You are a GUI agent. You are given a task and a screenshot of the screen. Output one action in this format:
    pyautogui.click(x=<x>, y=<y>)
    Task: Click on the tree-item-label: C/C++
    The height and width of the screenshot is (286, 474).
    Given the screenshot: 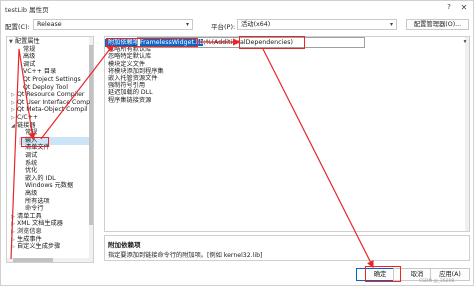 What is the action you would take?
    pyautogui.click(x=28, y=117)
    